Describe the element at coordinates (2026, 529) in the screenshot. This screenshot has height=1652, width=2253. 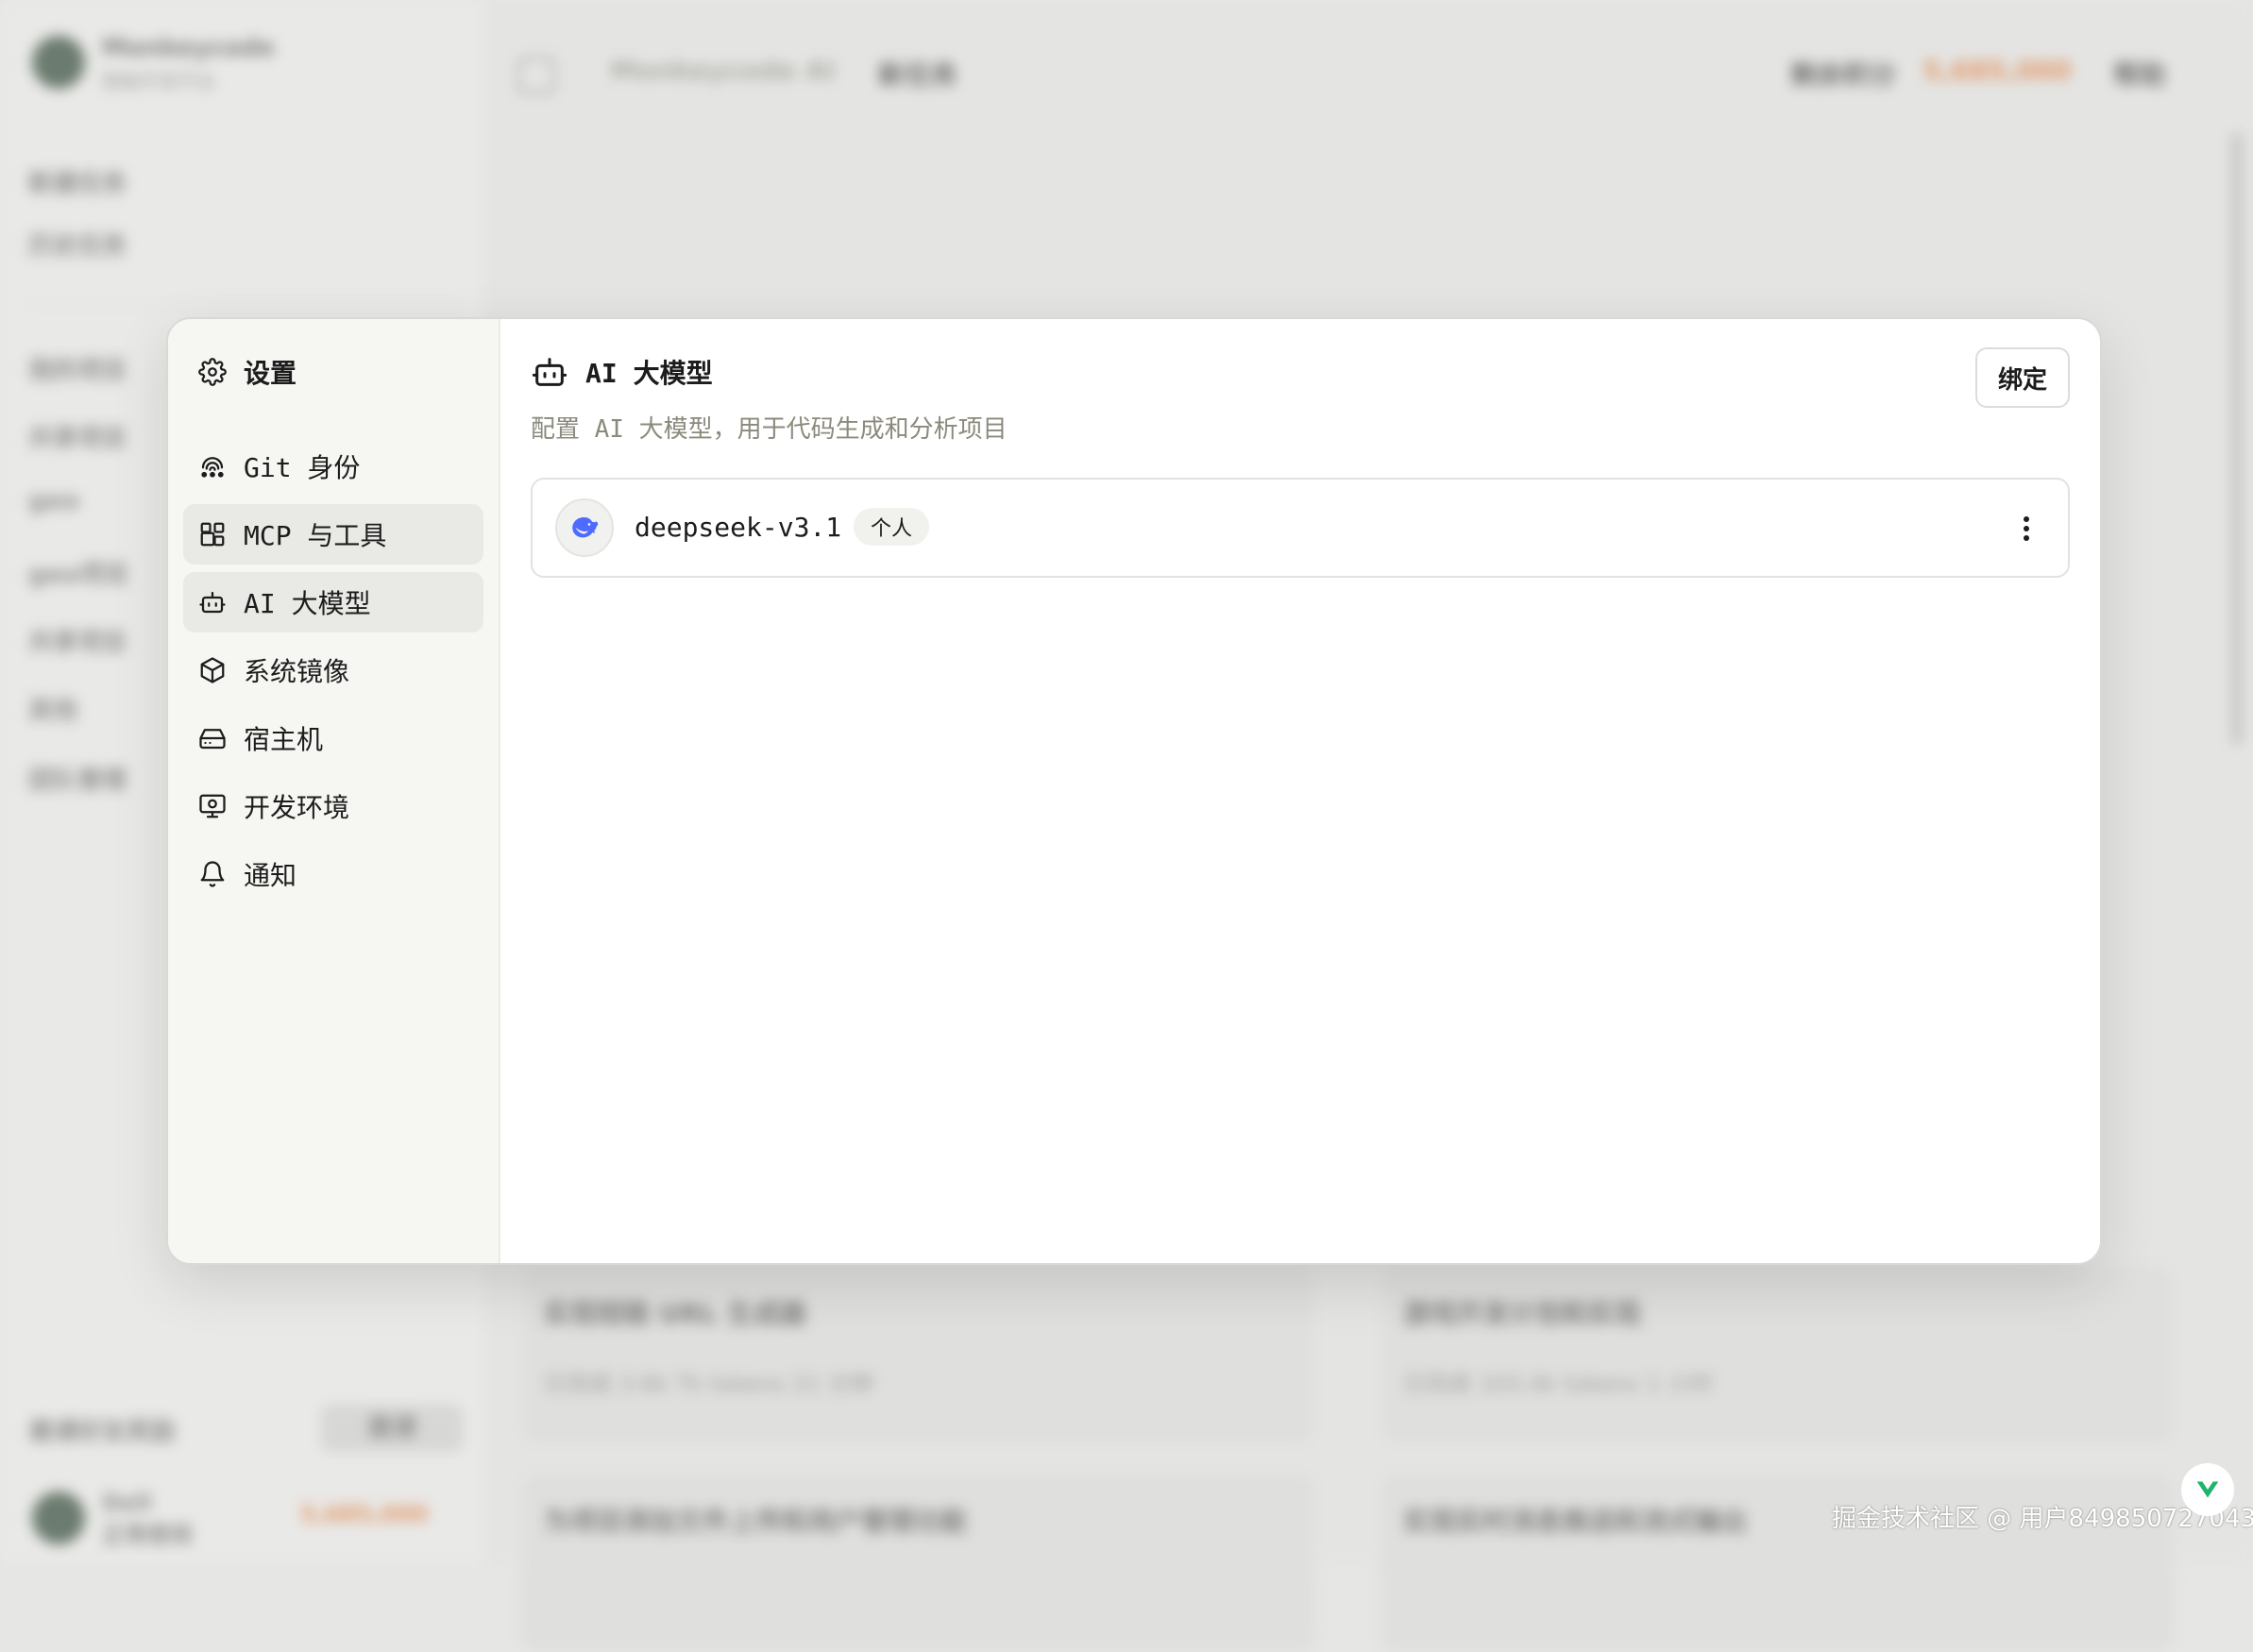
I see `more-options-icon` at that location.